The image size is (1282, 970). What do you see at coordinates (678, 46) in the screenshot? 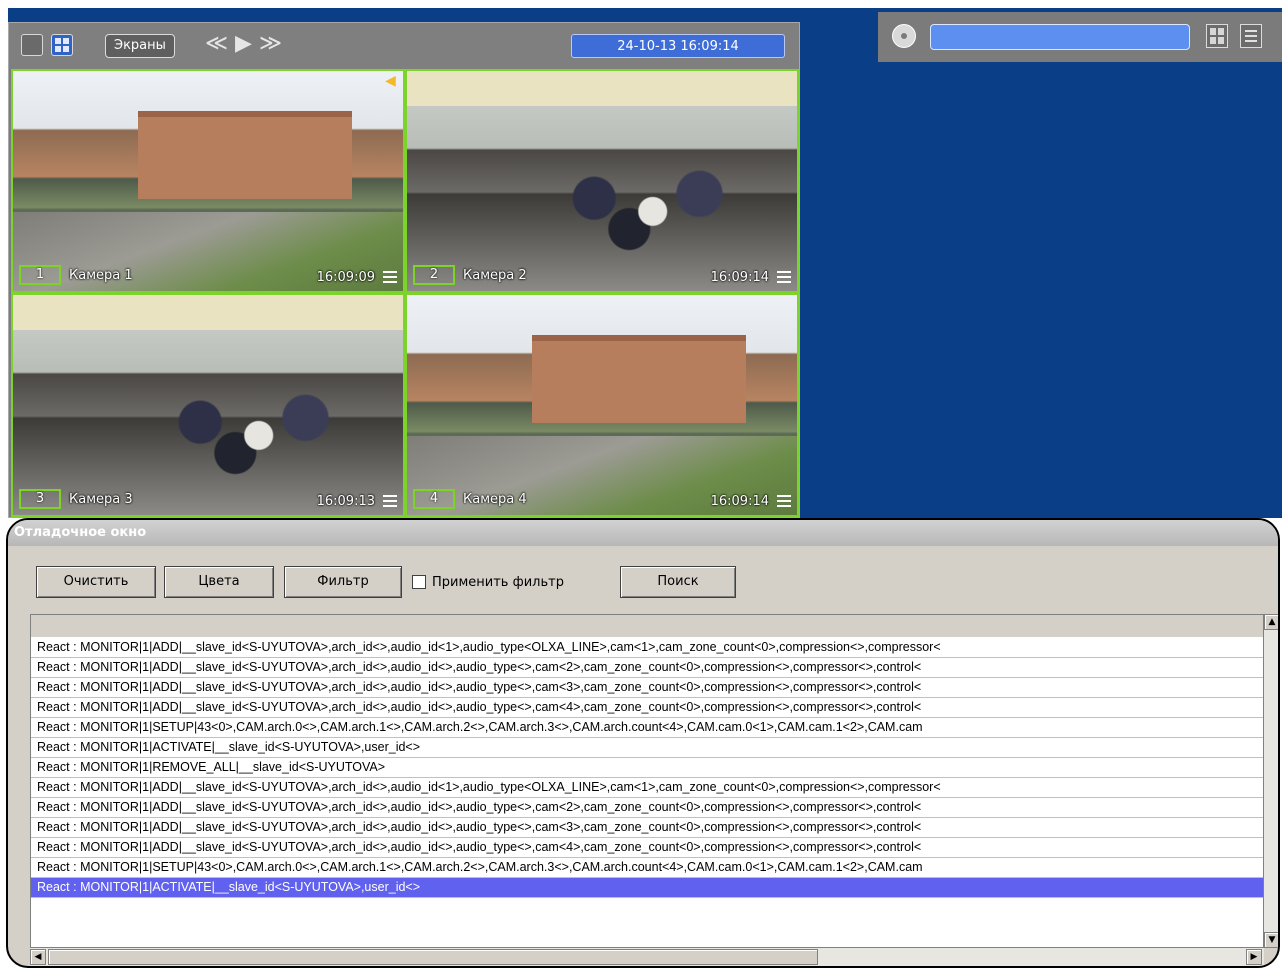
I see `datetime-display: 24-10-13 16:09:14` at bounding box center [678, 46].